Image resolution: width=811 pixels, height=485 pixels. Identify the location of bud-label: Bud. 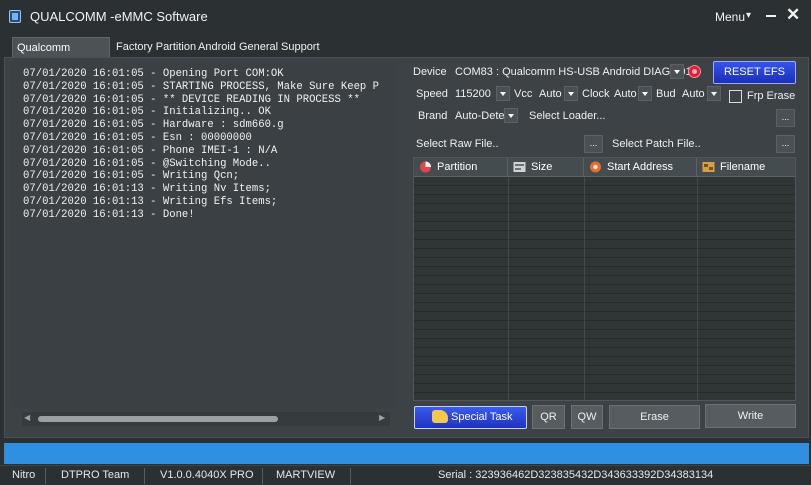
(666, 94).